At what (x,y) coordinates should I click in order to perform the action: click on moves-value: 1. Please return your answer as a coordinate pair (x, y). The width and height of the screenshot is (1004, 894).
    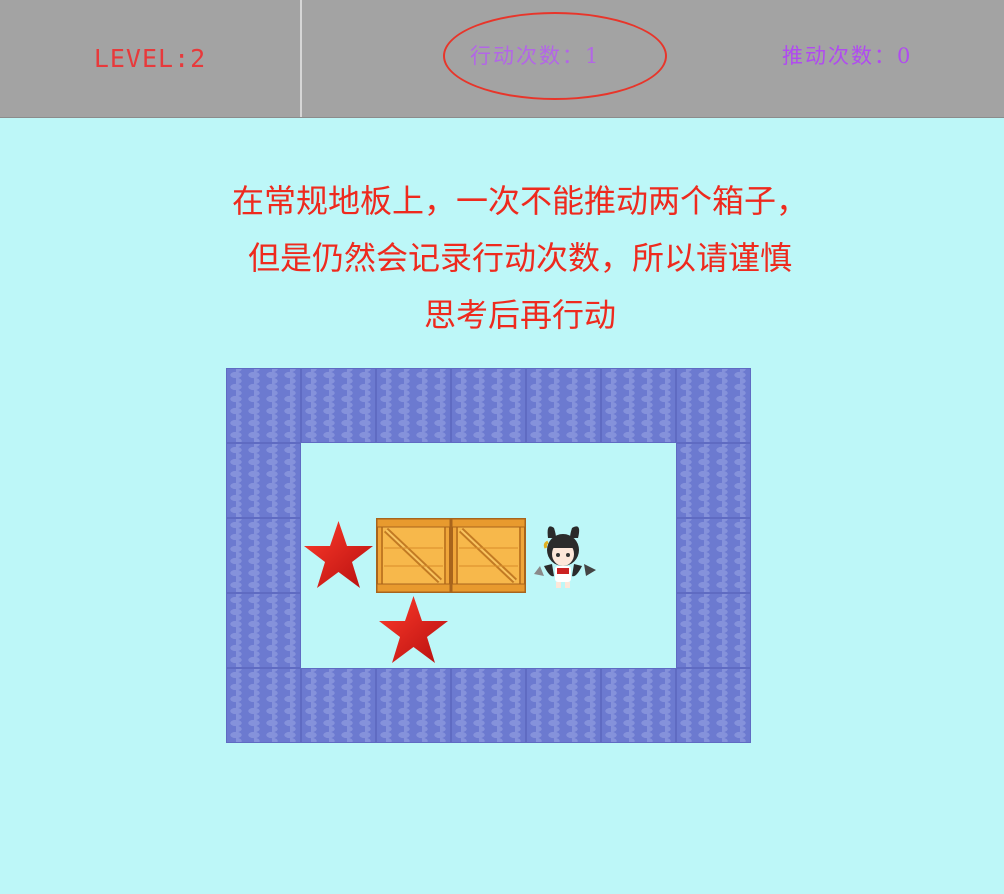
    Looking at the image, I should click on (593, 56).